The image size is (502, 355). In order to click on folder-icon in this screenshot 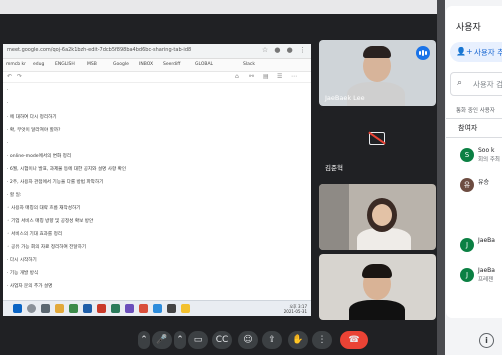, I will do `click(59, 308)`.